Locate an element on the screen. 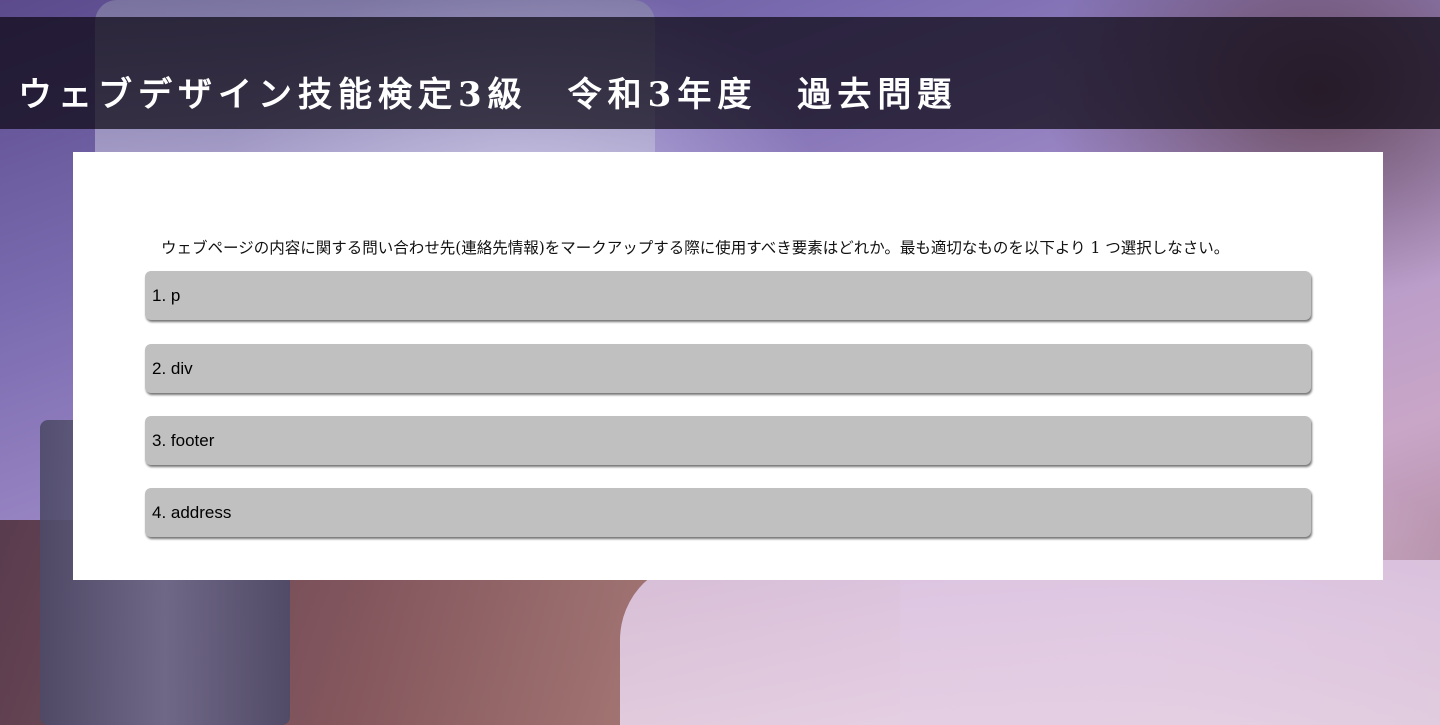 The height and width of the screenshot is (725, 1440). background-arm is located at coordinates (1030, 642).